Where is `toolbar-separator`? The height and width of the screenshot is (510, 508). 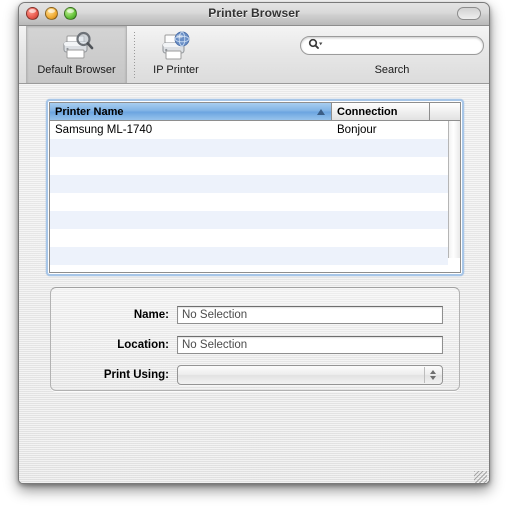
toolbar-separator is located at coordinates (134, 55).